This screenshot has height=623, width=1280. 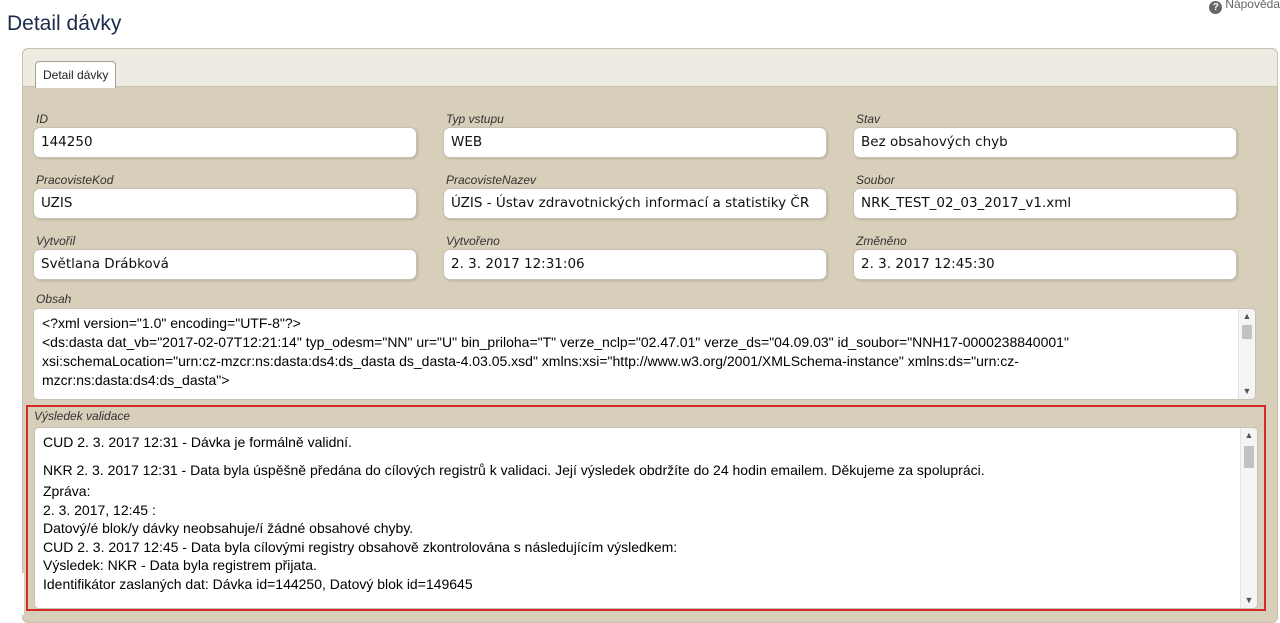 I want to click on tab-detail-davky: Detail dávky, so click(x=76, y=74).